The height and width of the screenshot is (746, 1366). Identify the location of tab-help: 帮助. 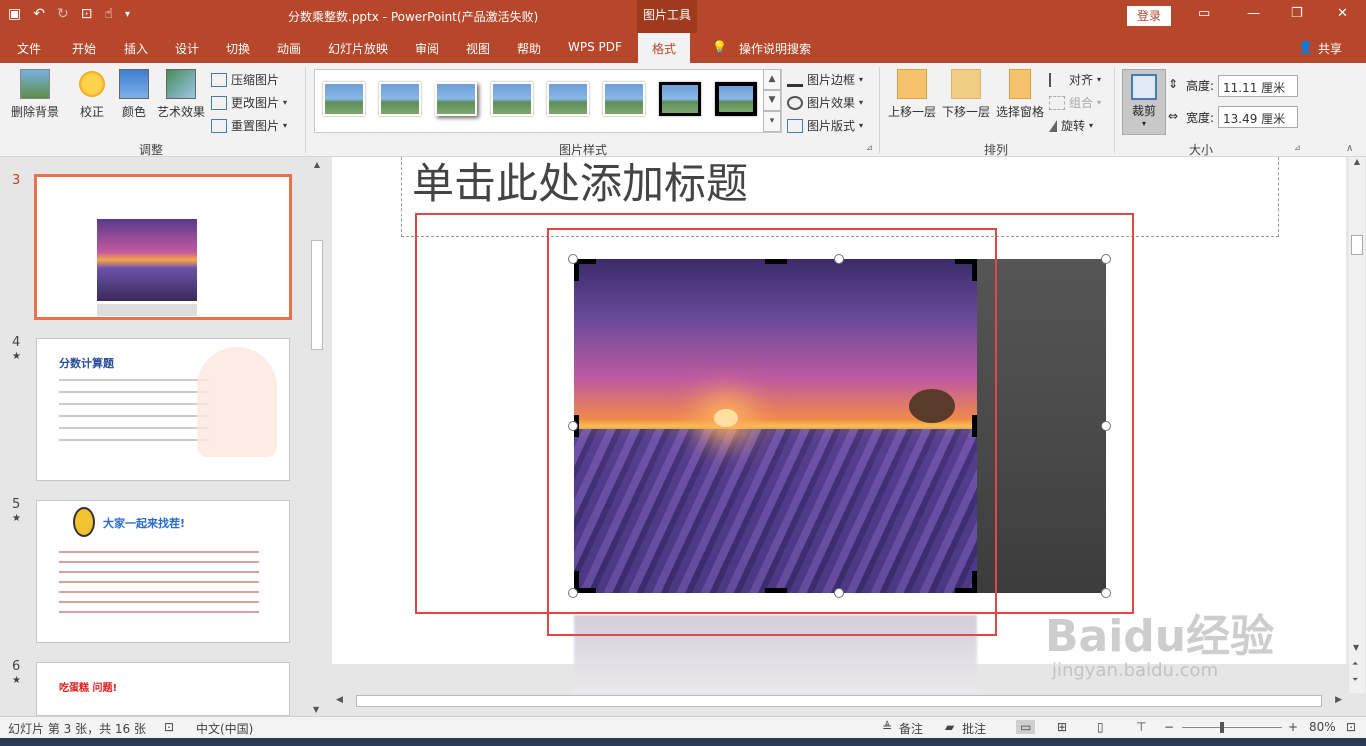
(529, 48).